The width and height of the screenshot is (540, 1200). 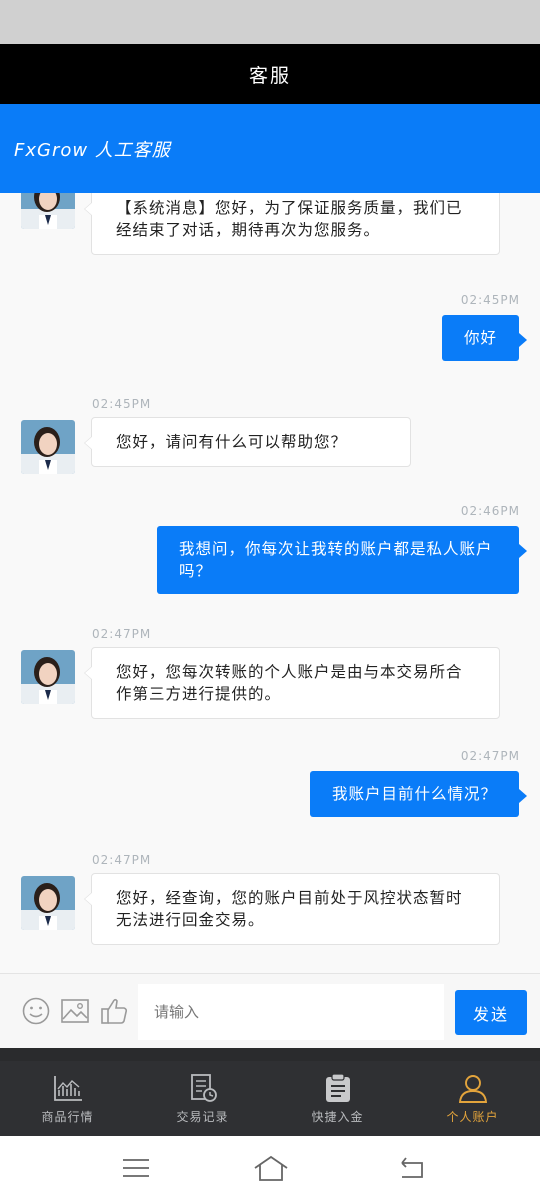 I want to click on page-title: 客服, so click(x=270, y=74).